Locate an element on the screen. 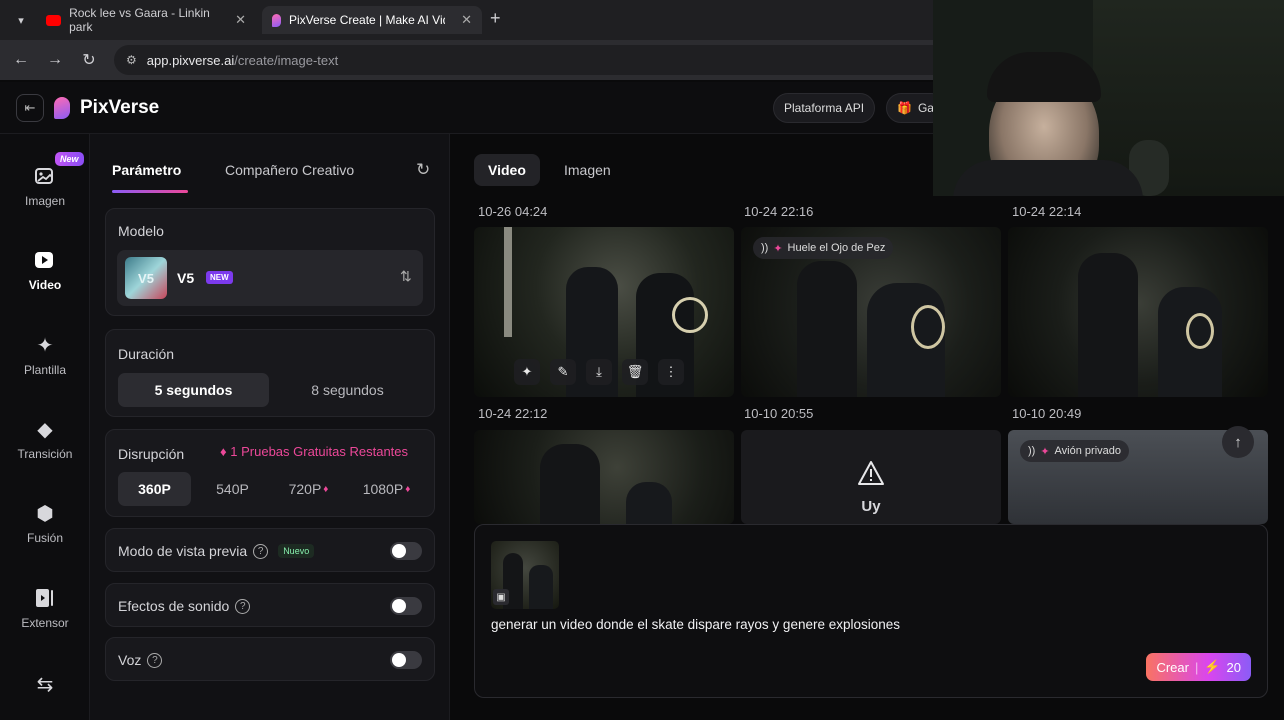 Image resolution: width=1284 pixels, height=720 pixels. edit-icon: ✎ is located at coordinates (563, 372).